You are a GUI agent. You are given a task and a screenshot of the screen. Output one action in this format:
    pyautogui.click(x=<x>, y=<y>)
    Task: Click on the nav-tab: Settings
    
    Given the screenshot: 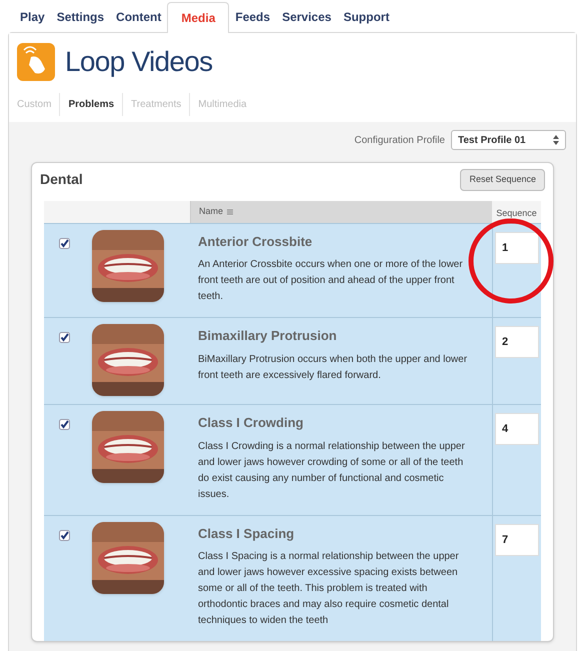 What is the action you would take?
    pyautogui.click(x=80, y=20)
    